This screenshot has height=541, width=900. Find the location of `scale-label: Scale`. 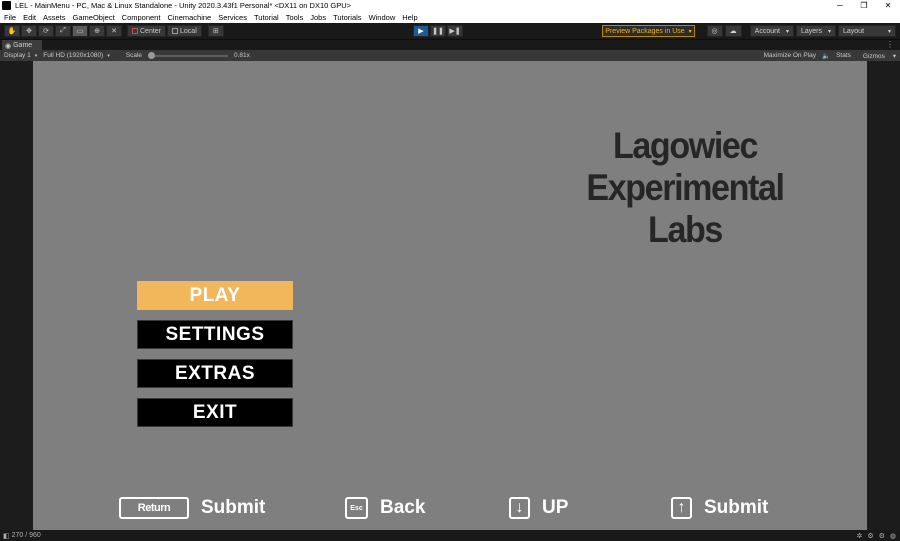

scale-label: Scale is located at coordinates (134, 55).